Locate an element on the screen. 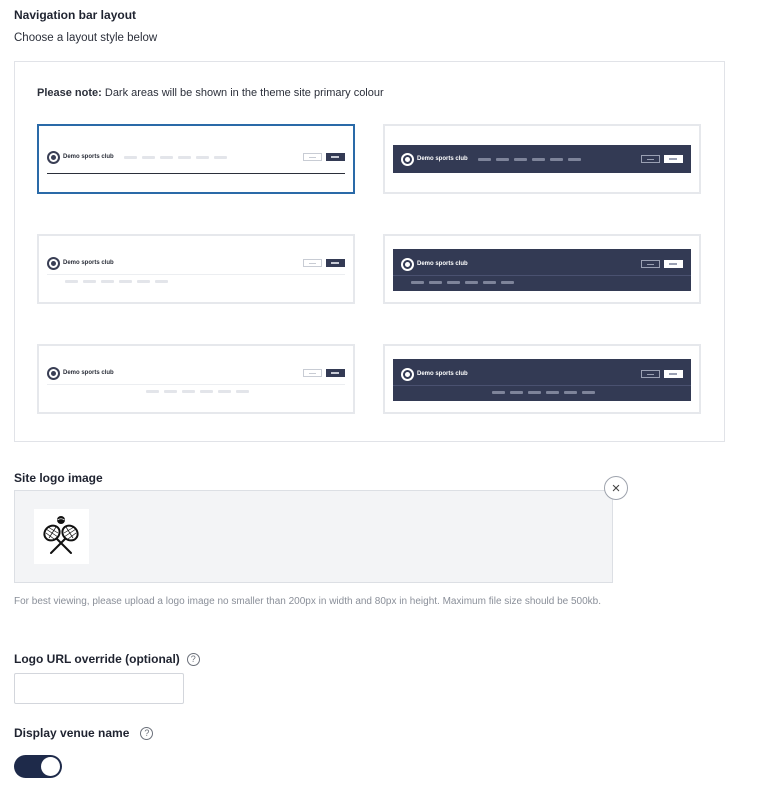 The width and height of the screenshot is (778, 790). logo-thumbnail is located at coordinates (61, 536).